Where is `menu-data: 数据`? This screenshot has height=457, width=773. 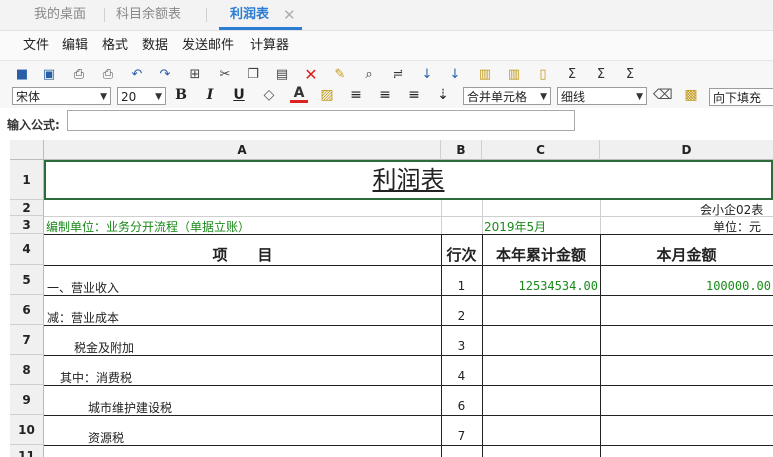 menu-data: 数据 is located at coordinates (155, 45).